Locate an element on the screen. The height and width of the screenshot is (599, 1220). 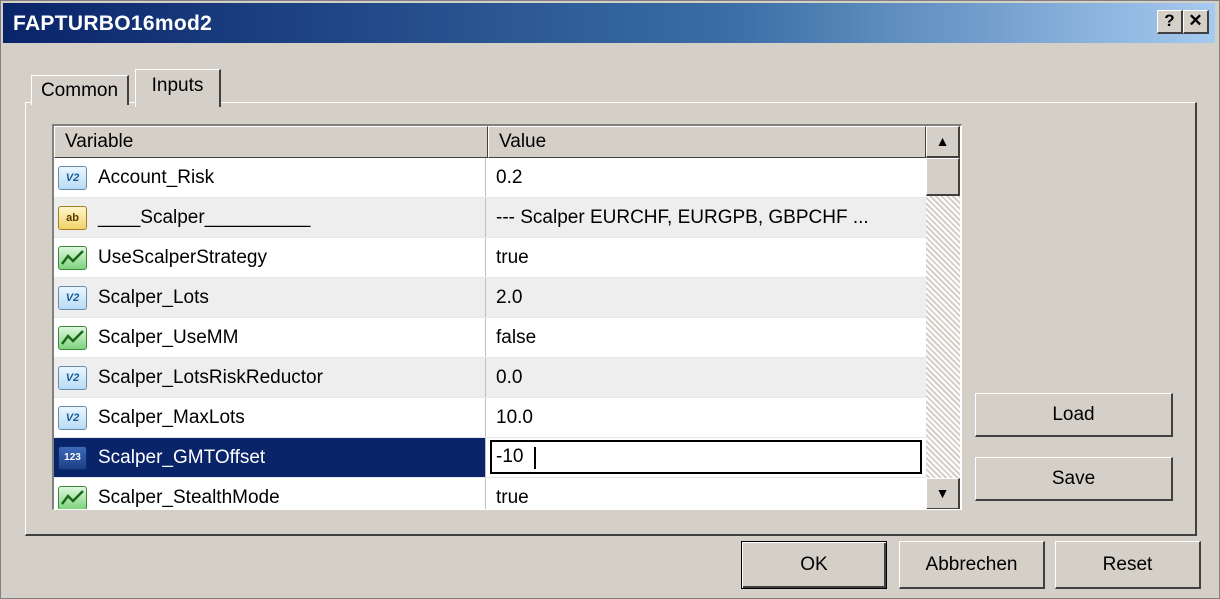
save-button: Save is located at coordinates (1074, 479).